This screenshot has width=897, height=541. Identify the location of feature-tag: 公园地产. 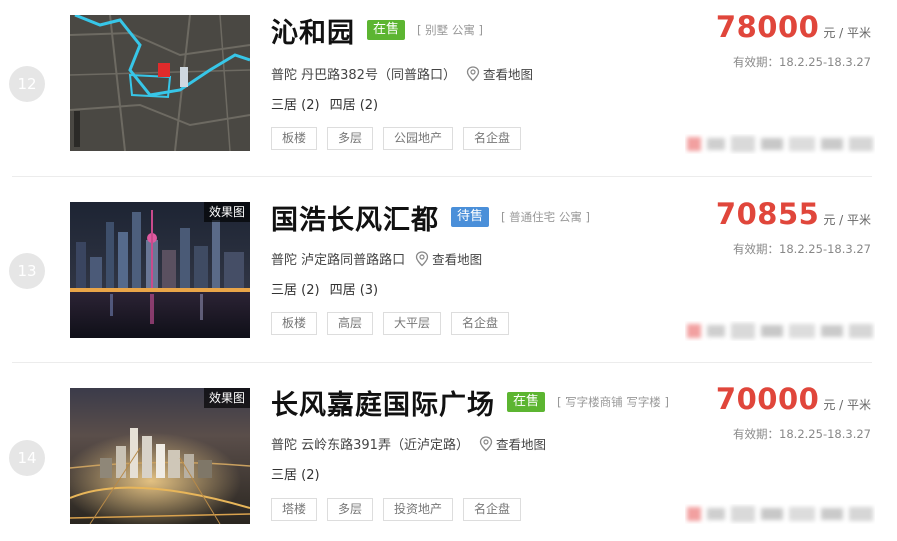
(418, 138).